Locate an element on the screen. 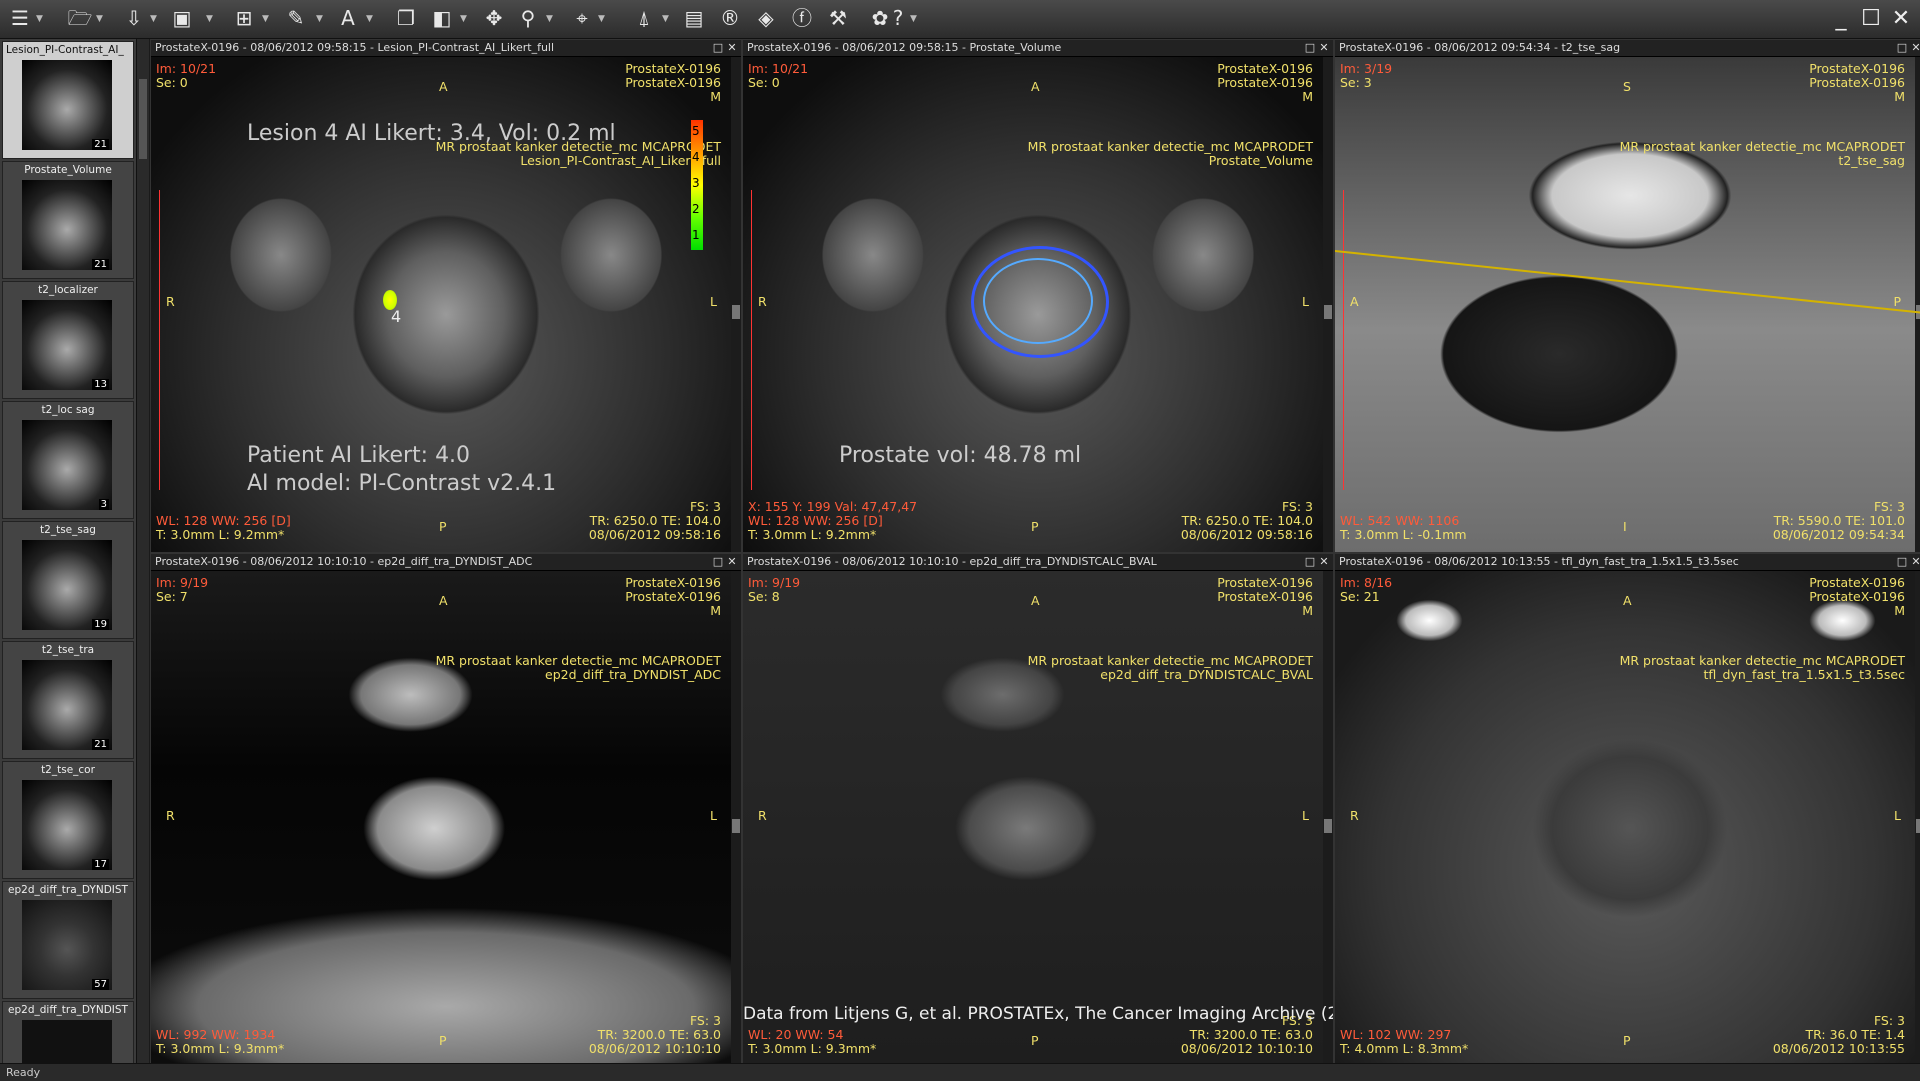  3d-icon: ◈ is located at coordinates (766, 18).